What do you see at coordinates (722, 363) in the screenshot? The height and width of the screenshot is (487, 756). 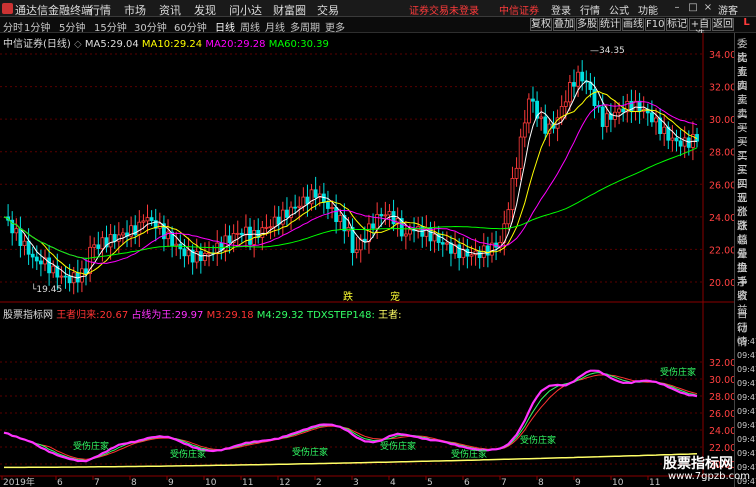 I see `indicator-tick-label: 32.00` at bounding box center [722, 363].